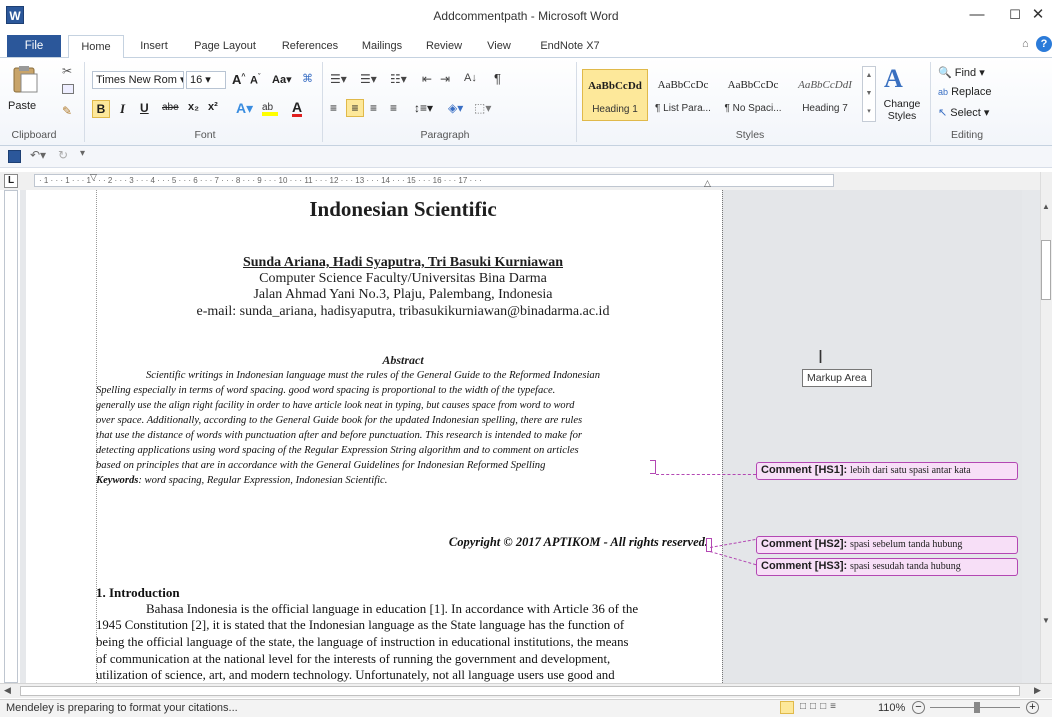  I want to click on zoom-level: 110%, so click(891, 708).